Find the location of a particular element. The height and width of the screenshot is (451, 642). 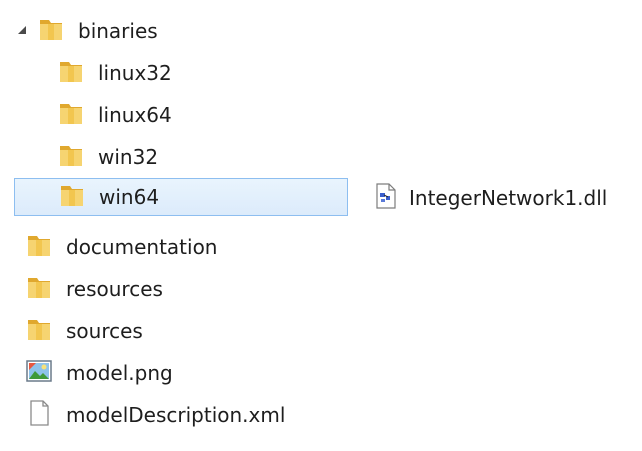

tree-item-label: linux64 is located at coordinates (135, 115).